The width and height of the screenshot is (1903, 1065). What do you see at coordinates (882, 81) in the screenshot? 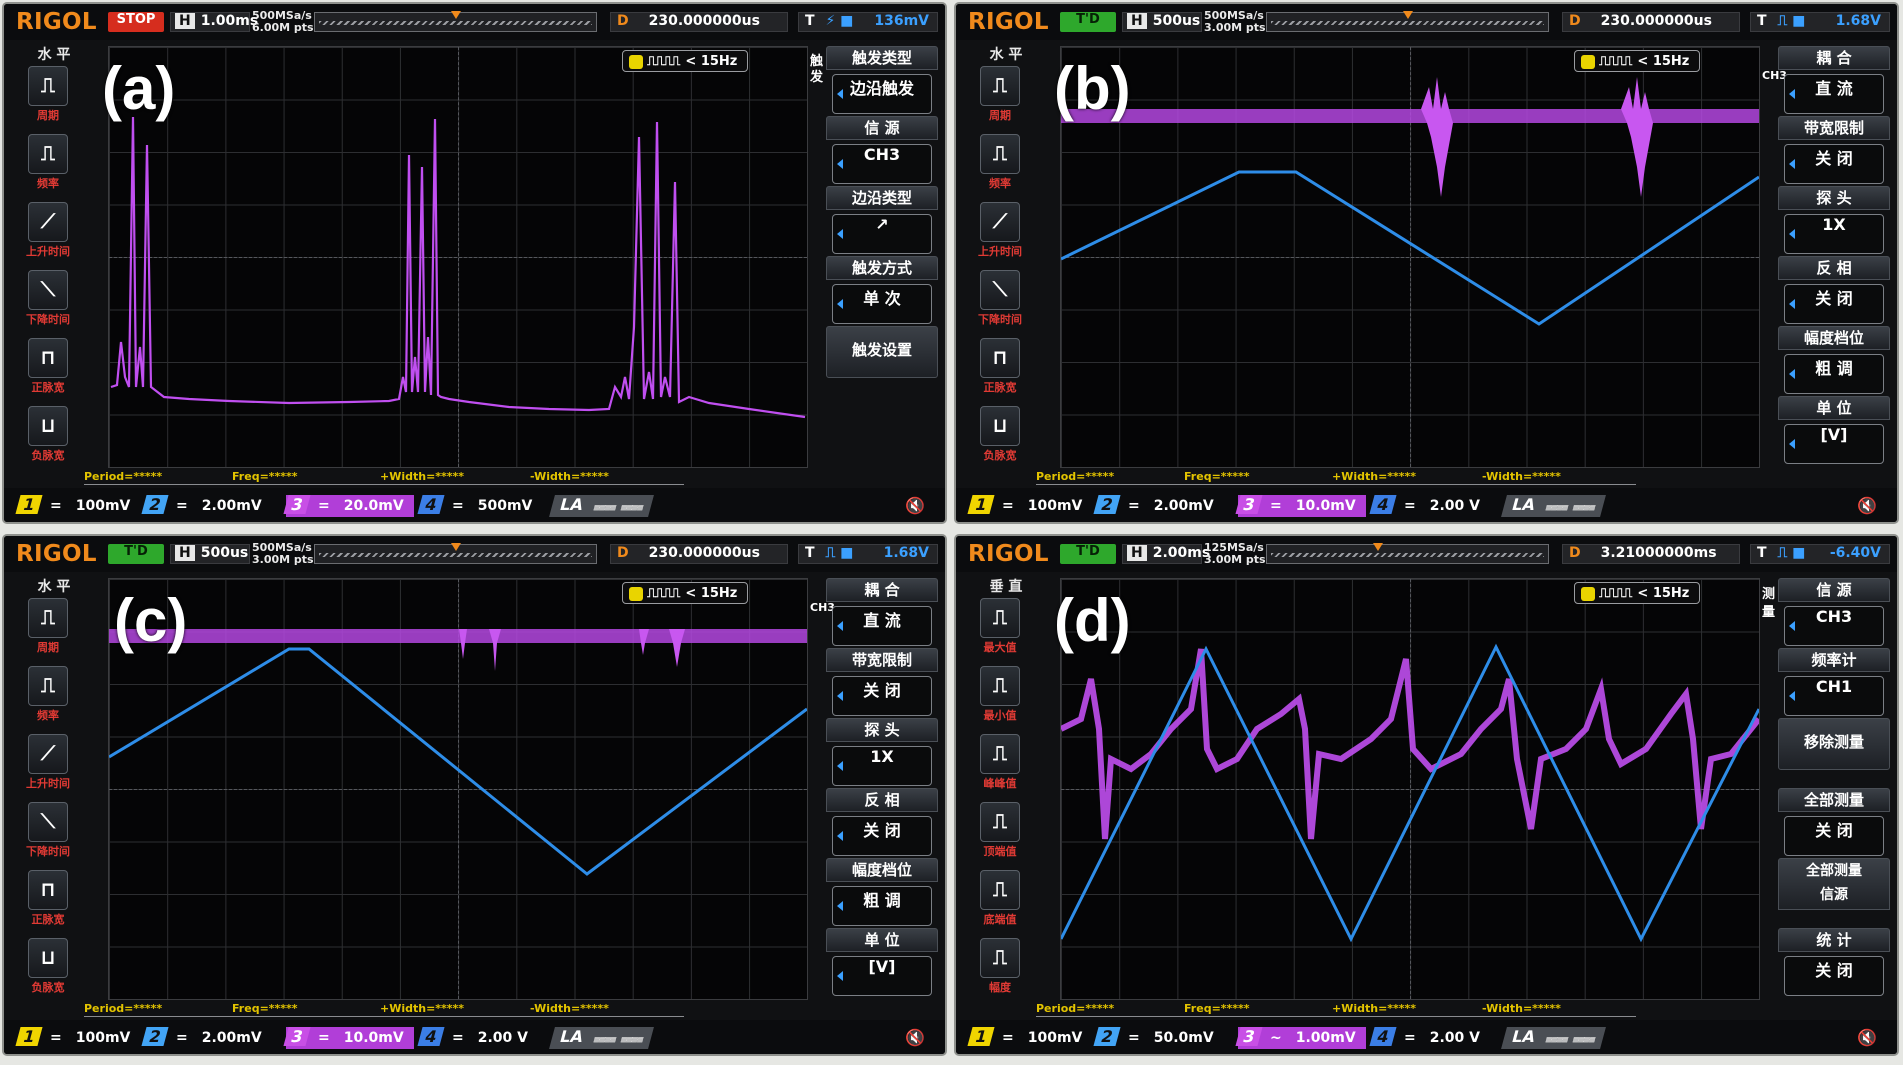
I see `menu-trigger-type: 触发类型 边沿触发` at bounding box center [882, 81].